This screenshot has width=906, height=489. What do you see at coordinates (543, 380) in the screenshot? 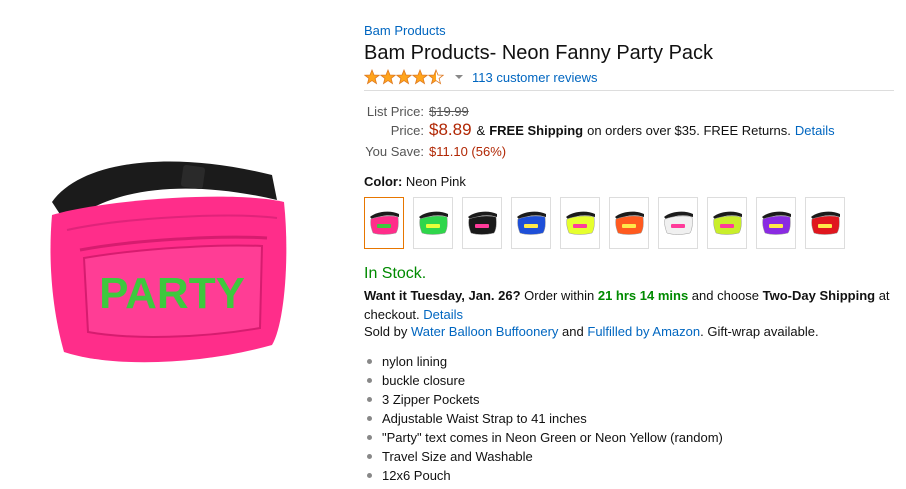
I see `feature-bullet: buckle closure` at bounding box center [543, 380].